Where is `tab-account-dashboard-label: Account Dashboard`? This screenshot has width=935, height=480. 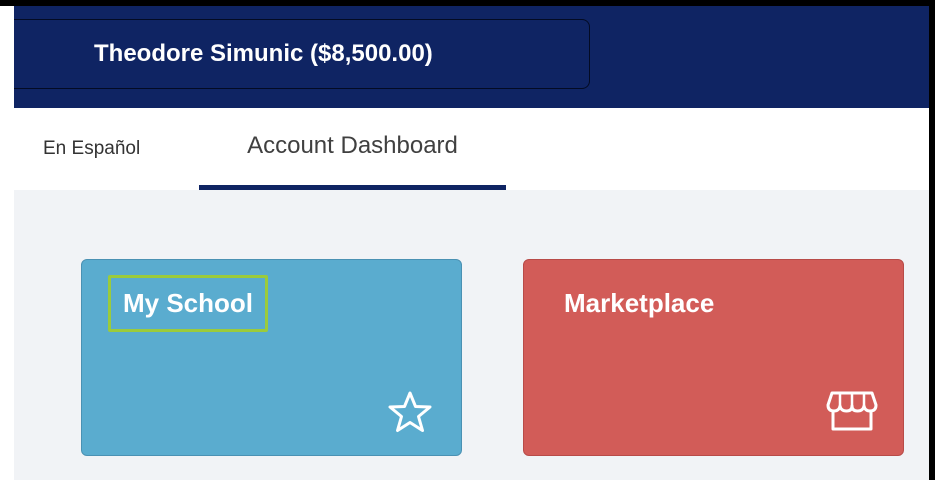 tab-account-dashboard-label: Account Dashboard is located at coordinates (352, 145).